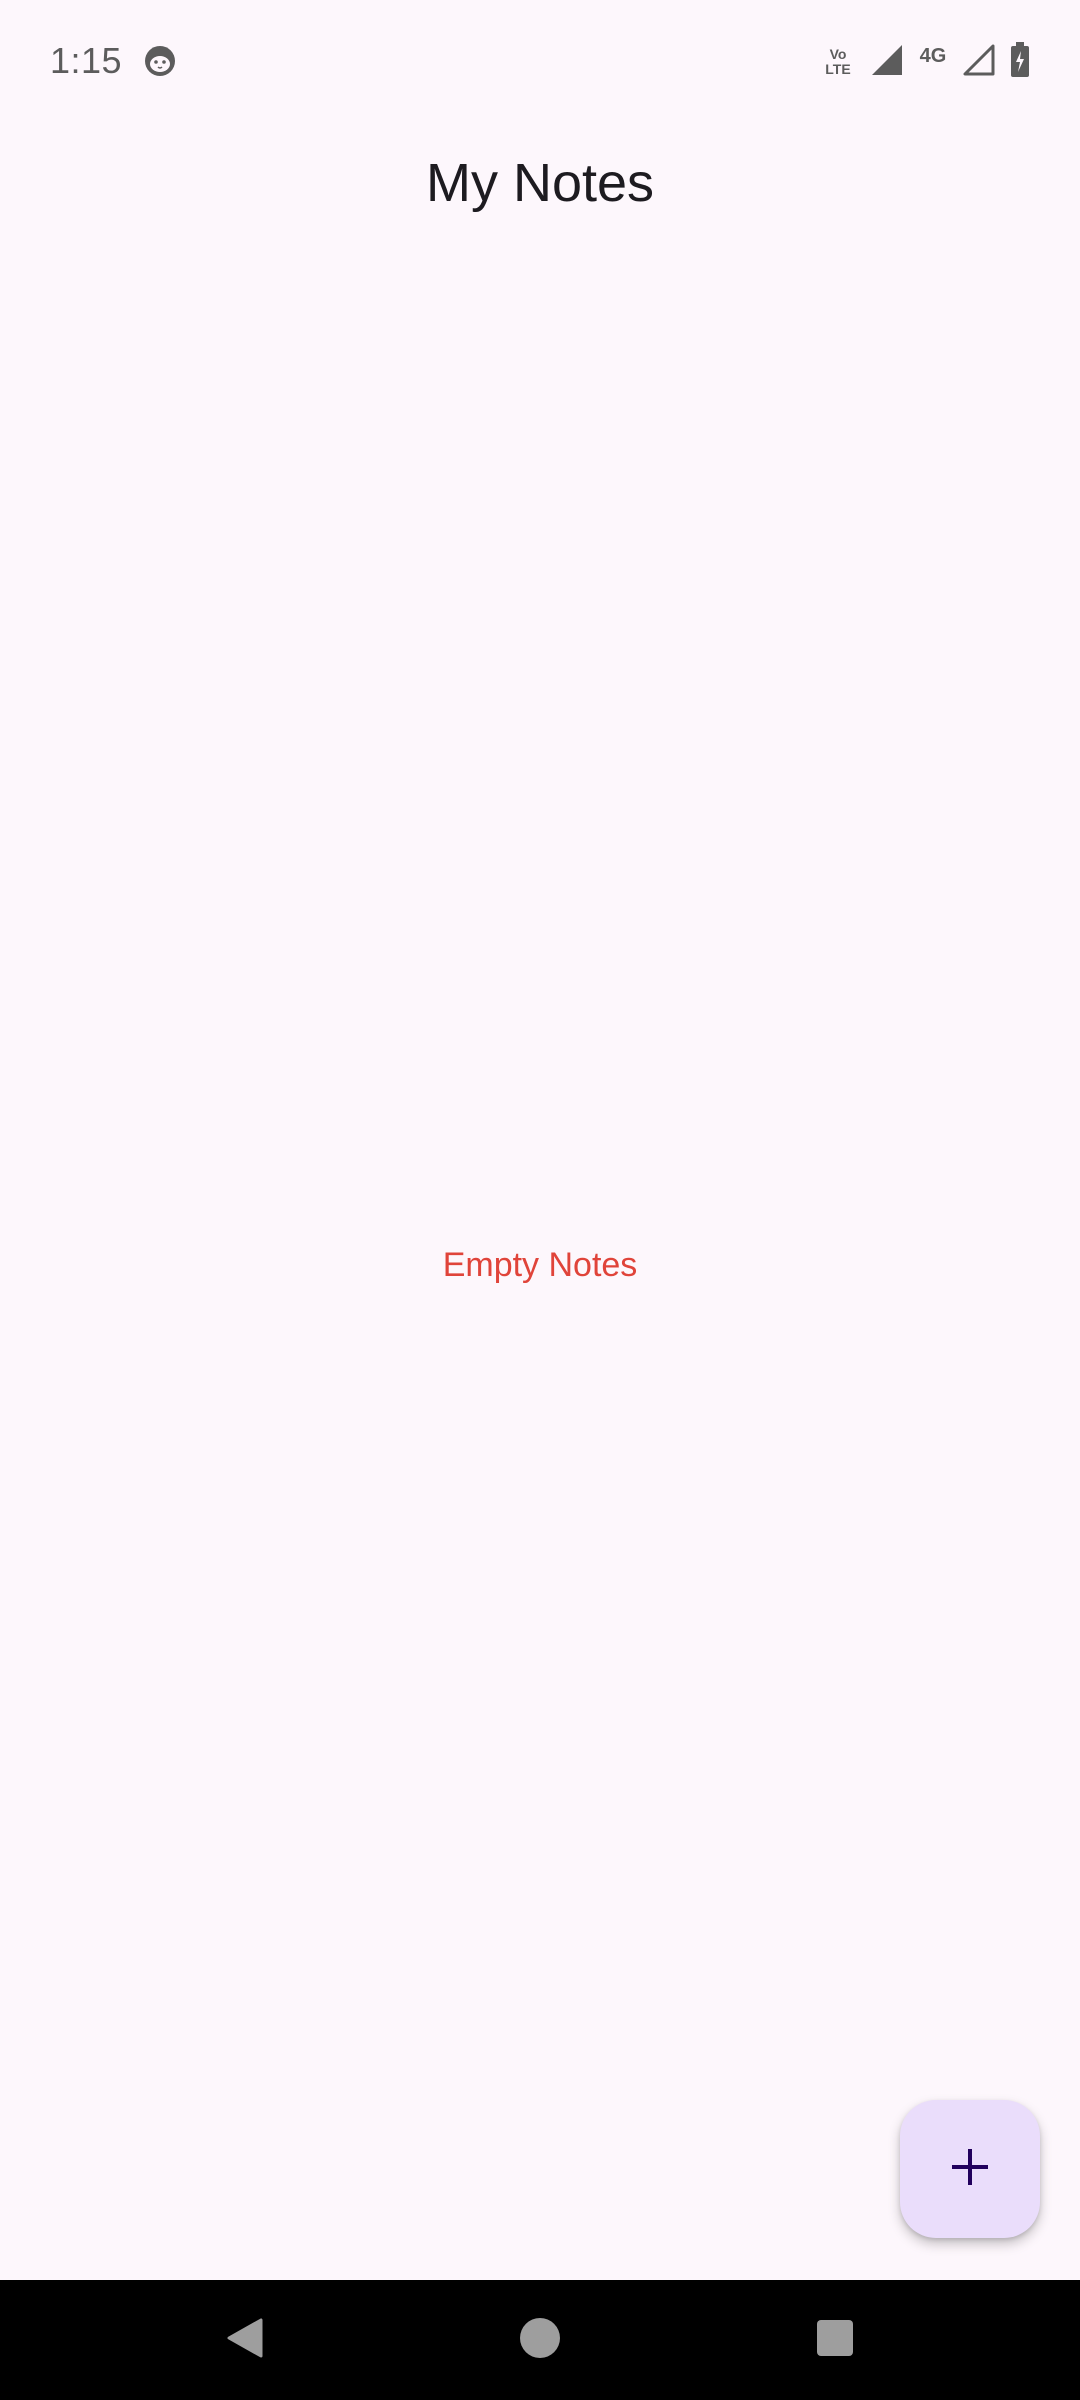 This screenshot has width=1080, height=2400. I want to click on back-icon, so click(245, 2340).